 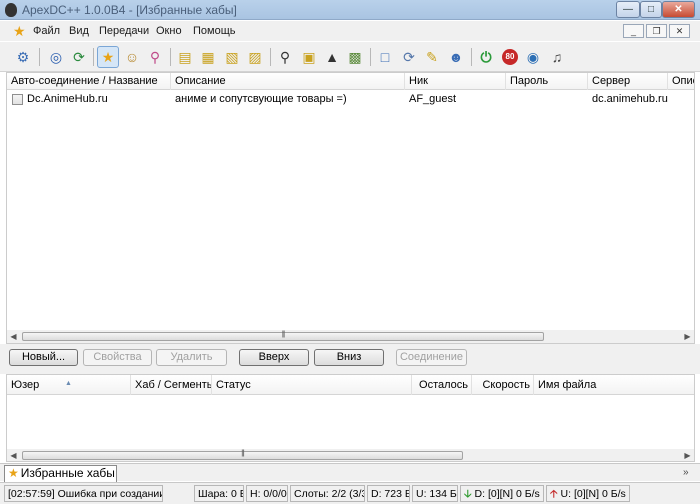 What do you see at coordinates (185, 57) in the screenshot?
I see `download-queue-icon: ▤` at bounding box center [185, 57].